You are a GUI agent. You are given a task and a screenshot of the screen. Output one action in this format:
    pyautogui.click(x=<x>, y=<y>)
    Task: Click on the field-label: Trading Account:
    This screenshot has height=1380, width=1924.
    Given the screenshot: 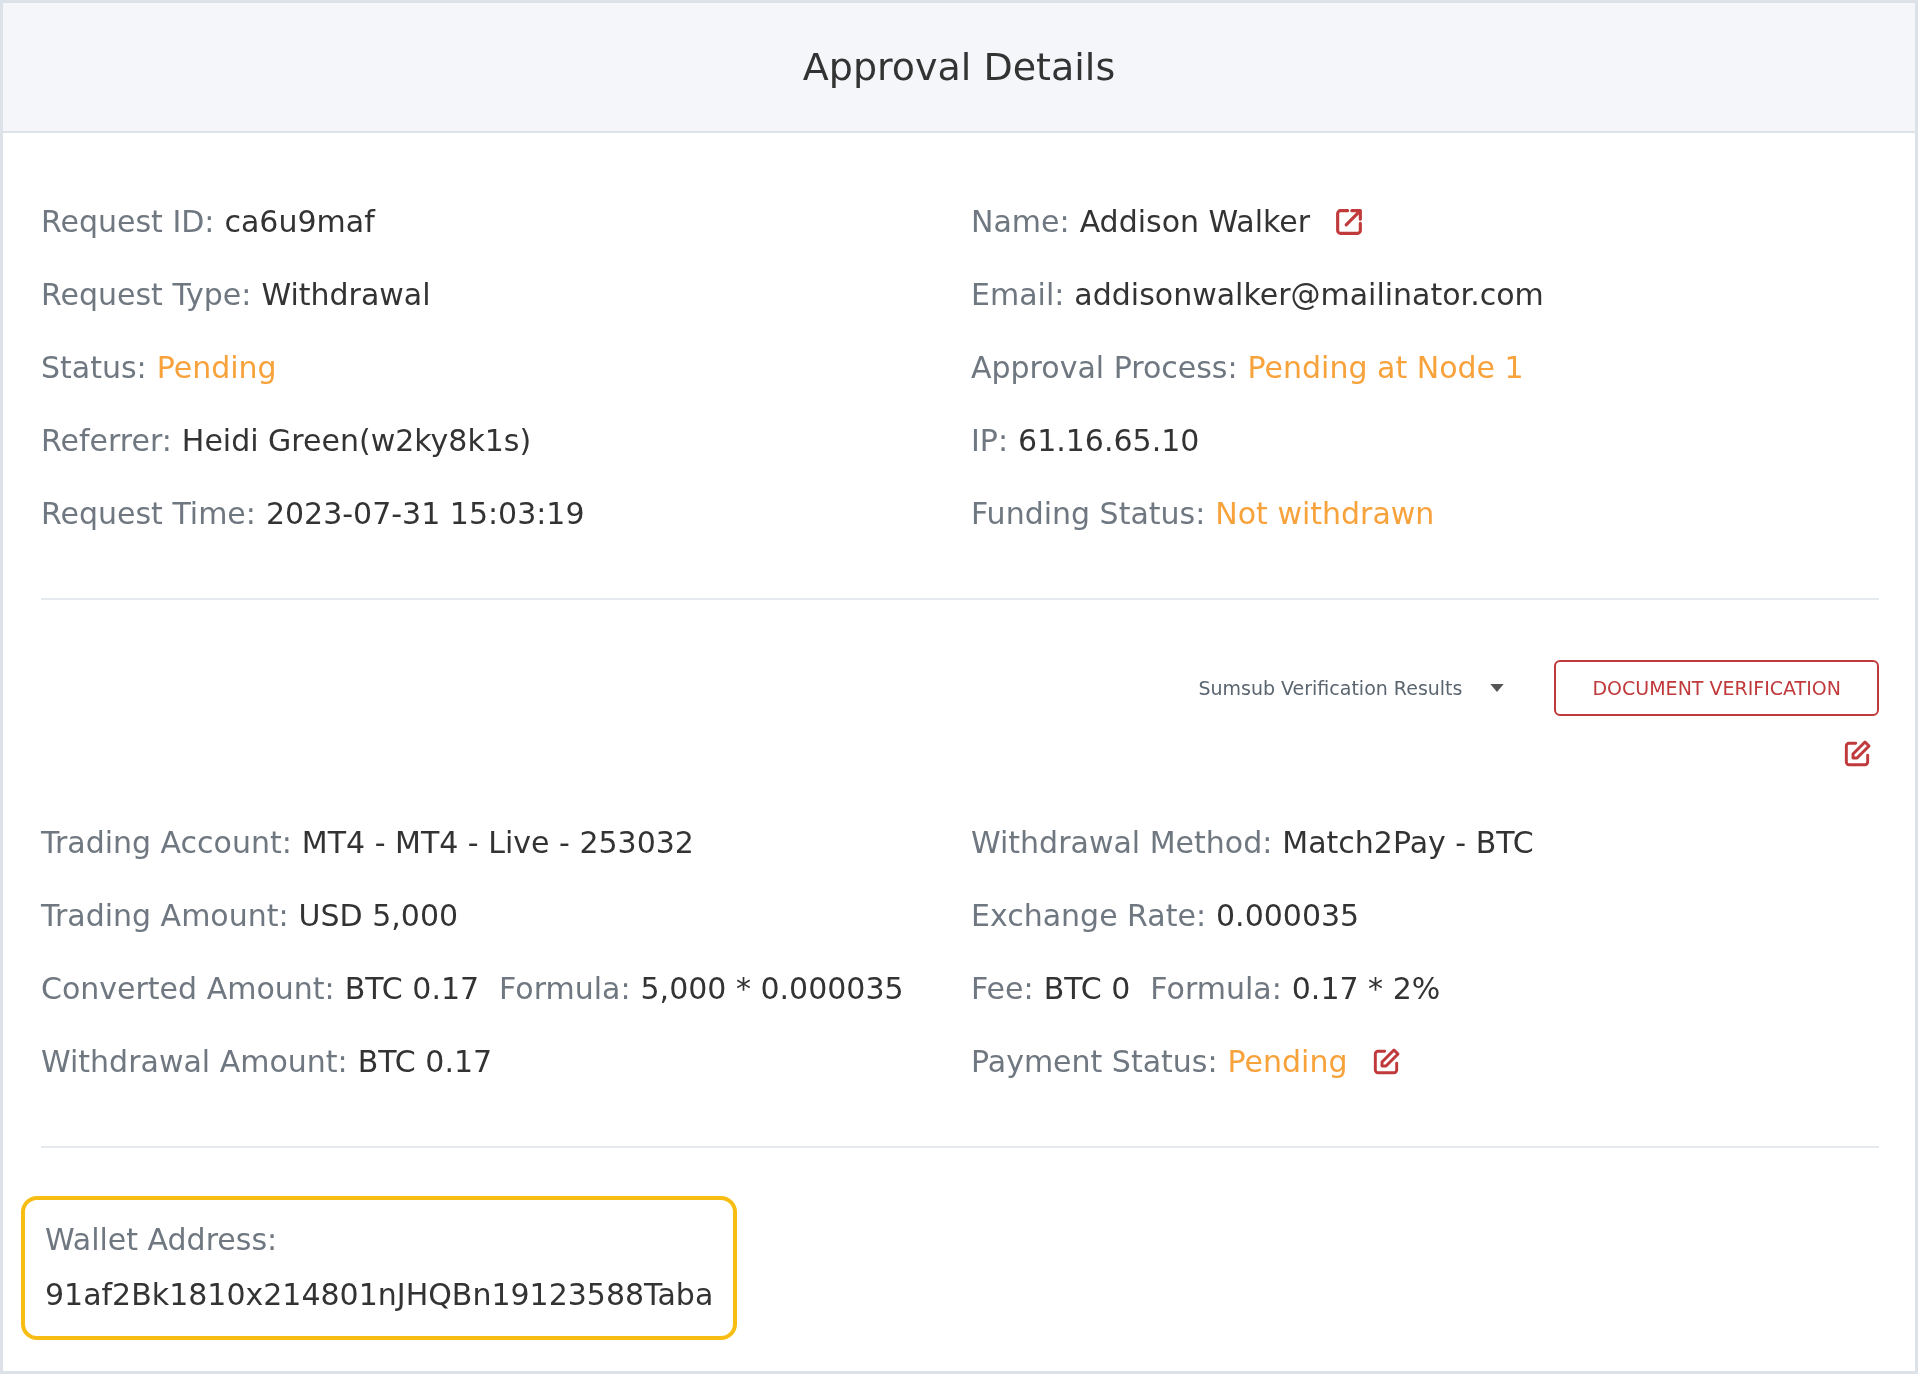 What is the action you would take?
    pyautogui.click(x=166, y=842)
    